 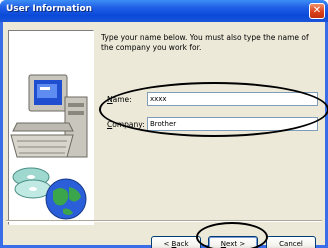 I want to click on name-label: Name:, so click(x=119, y=99).